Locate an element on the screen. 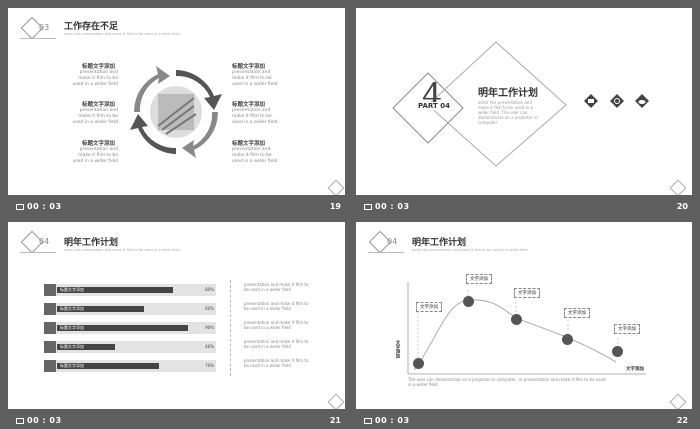  progress-row-4: 标题文字添加 40% is located at coordinates (130, 347).